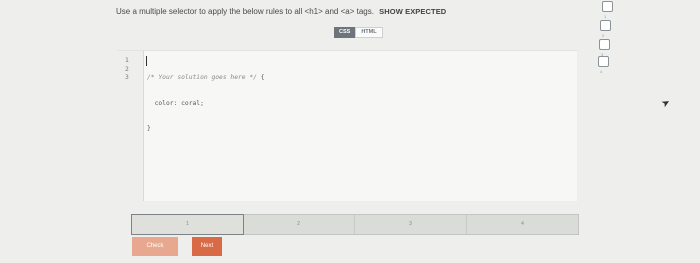  I want to click on result-cell: 4, so click(522, 224).